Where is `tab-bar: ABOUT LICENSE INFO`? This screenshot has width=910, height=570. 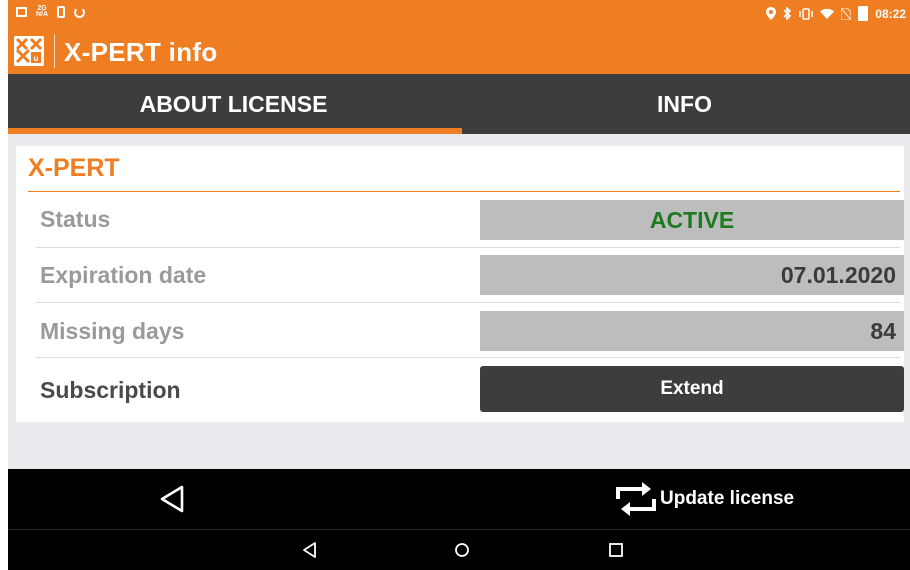 tab-bar: ABOUT LICENSE INFO is located at coordinates (459, 104).